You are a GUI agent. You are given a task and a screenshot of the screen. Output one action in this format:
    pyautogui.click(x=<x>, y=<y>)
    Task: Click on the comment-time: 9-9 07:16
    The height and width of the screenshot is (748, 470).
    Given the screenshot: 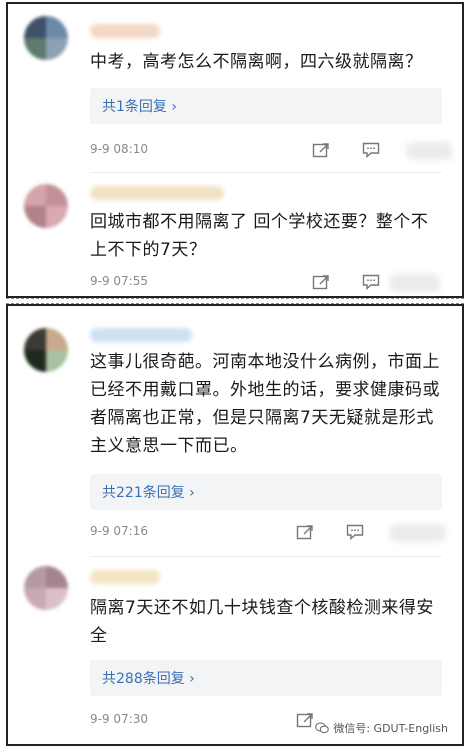 What is the action you would take?
    pyautogui.click(x=119, y=531)
    